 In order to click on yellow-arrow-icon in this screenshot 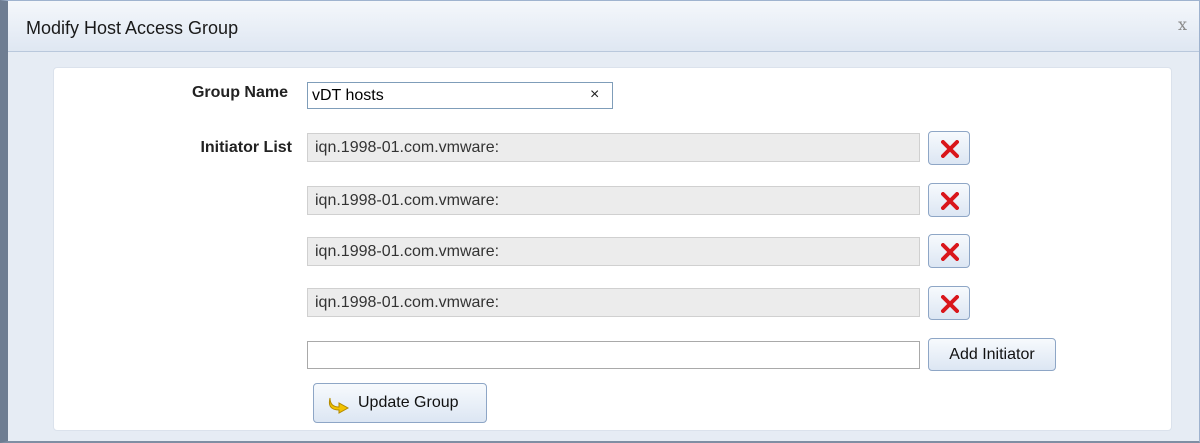, I will do `click(339, 405)`.